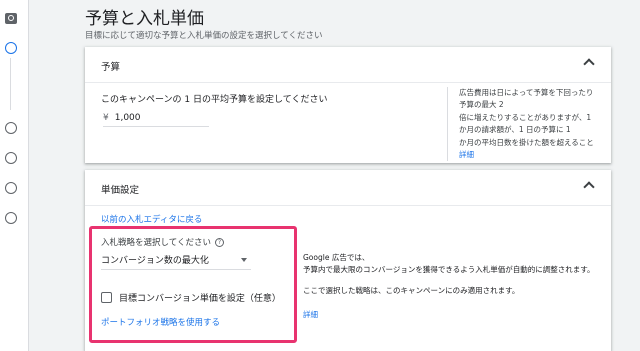 The height and width of the screenshot is (351, 640). I want to click on bid-strategy-select: コンバージョン数の最大化, so click(176, 260).